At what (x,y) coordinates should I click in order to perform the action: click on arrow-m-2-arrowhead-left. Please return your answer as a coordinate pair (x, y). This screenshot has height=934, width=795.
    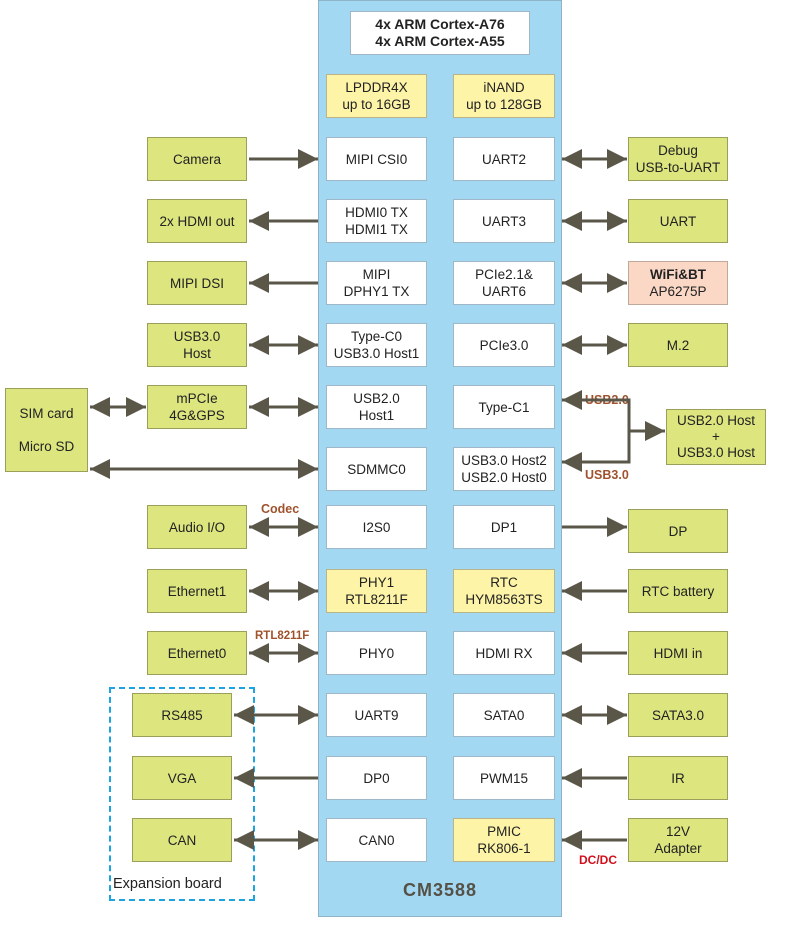
    Looking at the image, I should click on (572, 345).